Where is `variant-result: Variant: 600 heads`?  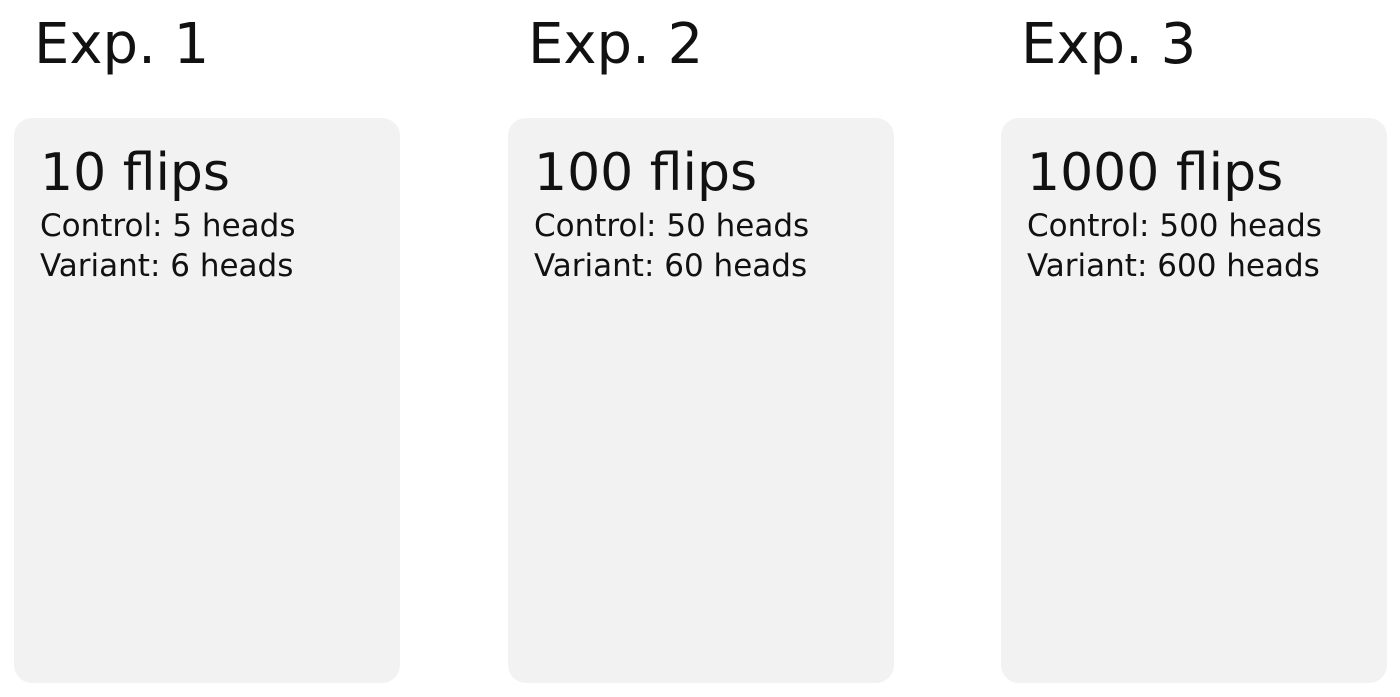 variant-result: Variant: 600 heads is located at coordinates (1173, 266).